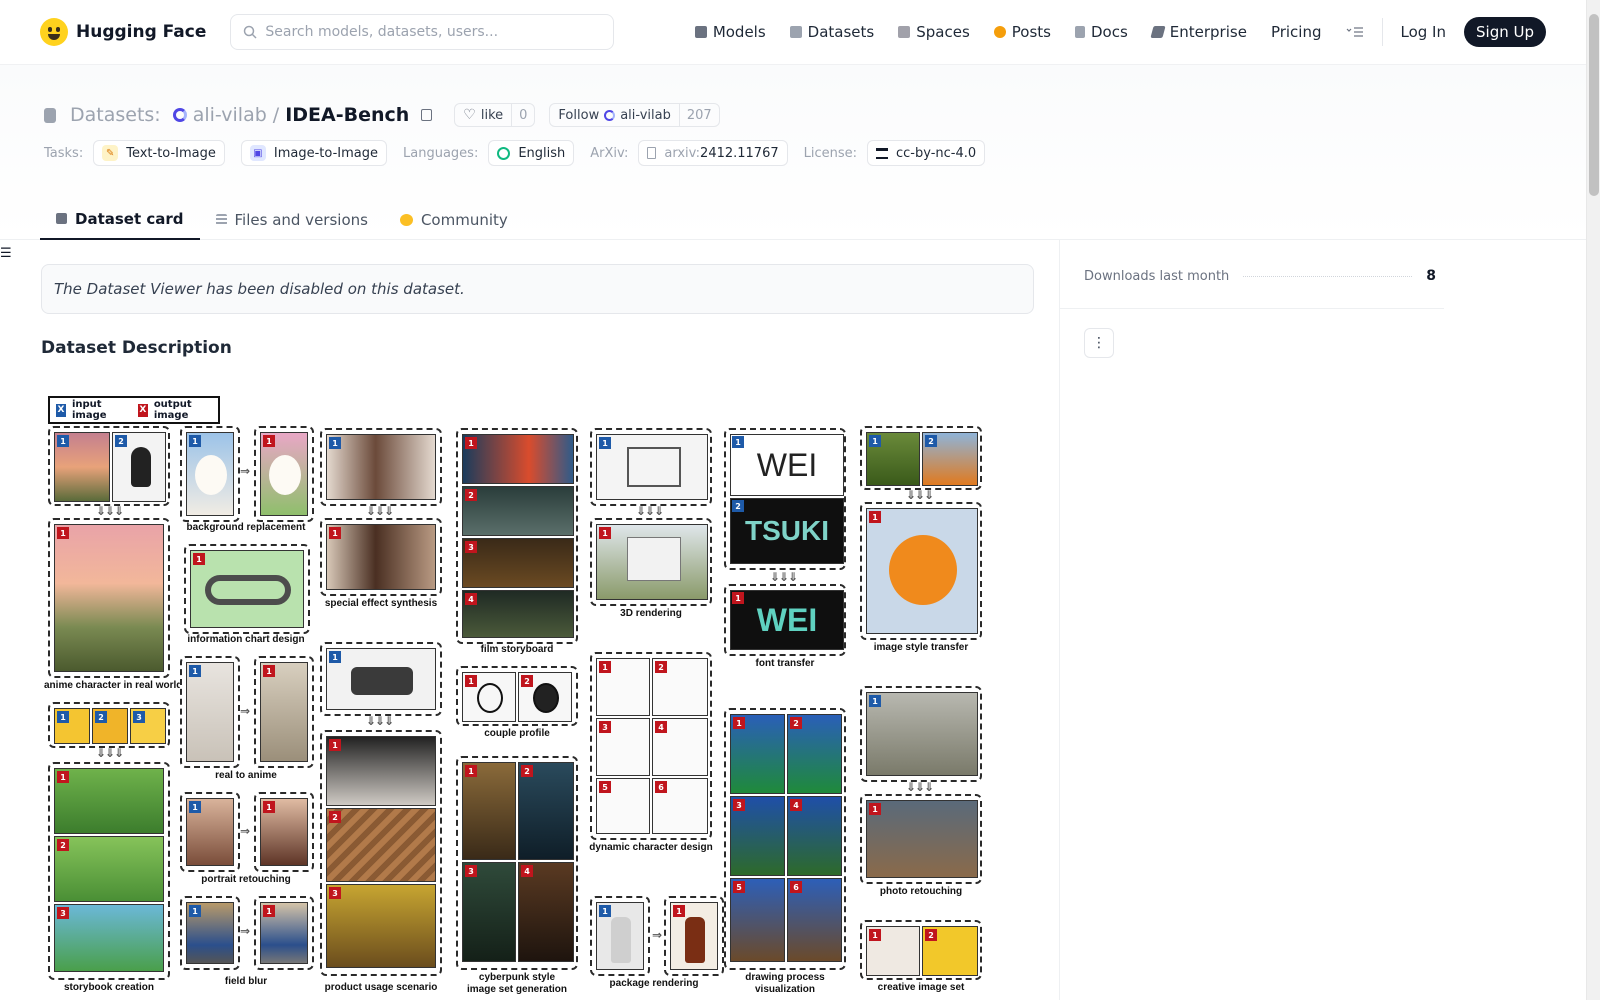 This screenshot has height=1000, width=1600. Describe the element at coordinates (1594, 105) in the screenshot. I see `scrollbar-thumb` at that location.